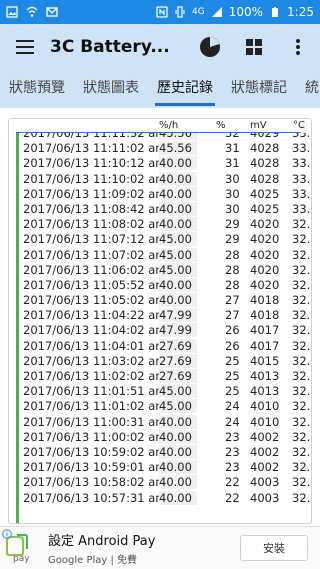 This screenshot has height=569, width=320. I want to click on signal-icon, so click(216, 12).